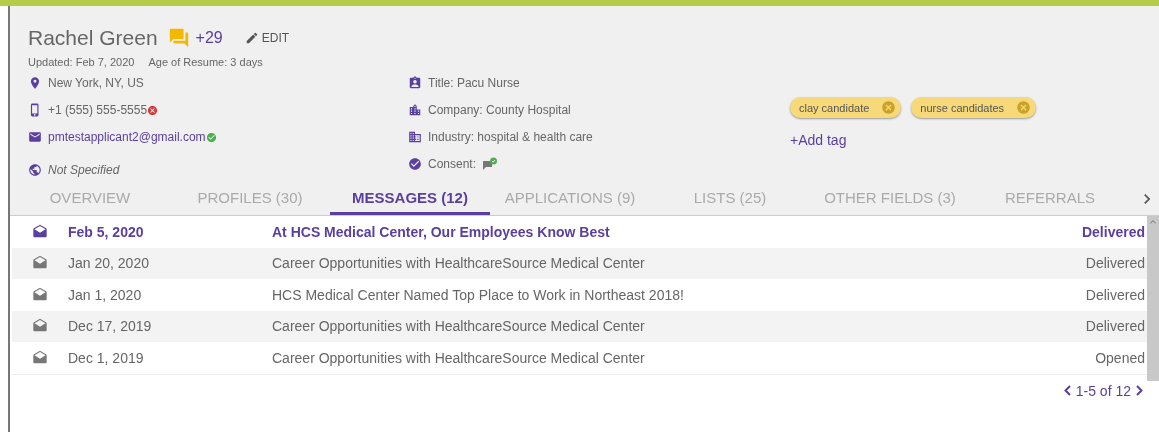  I want to click on date-cell-text: Feb 5, 2020, so click(106, 231).